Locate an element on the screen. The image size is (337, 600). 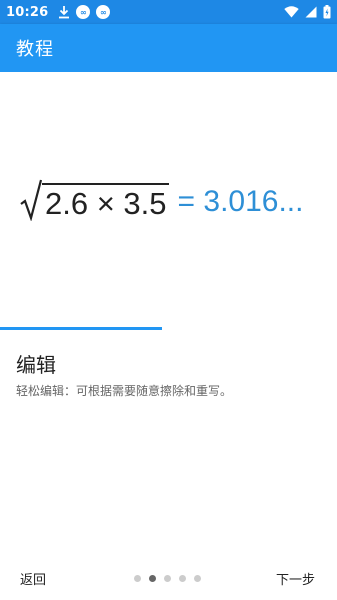
tutorial-navigation: 返回 下一步 is located at coordinates (168, 578).